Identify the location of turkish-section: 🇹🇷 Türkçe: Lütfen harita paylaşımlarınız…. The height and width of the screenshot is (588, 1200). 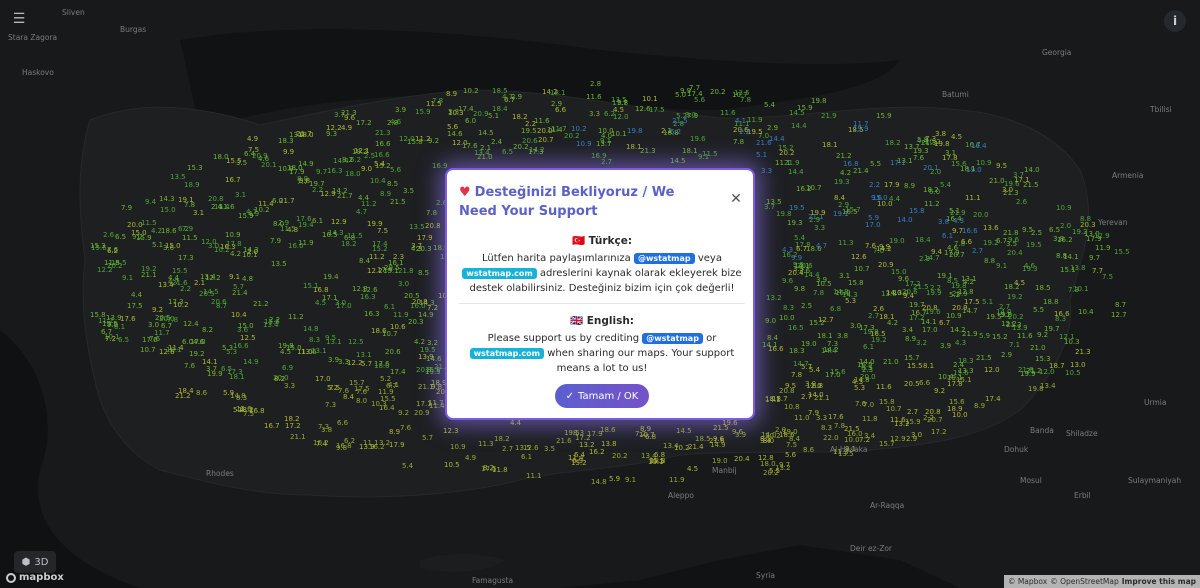
(602, 265).